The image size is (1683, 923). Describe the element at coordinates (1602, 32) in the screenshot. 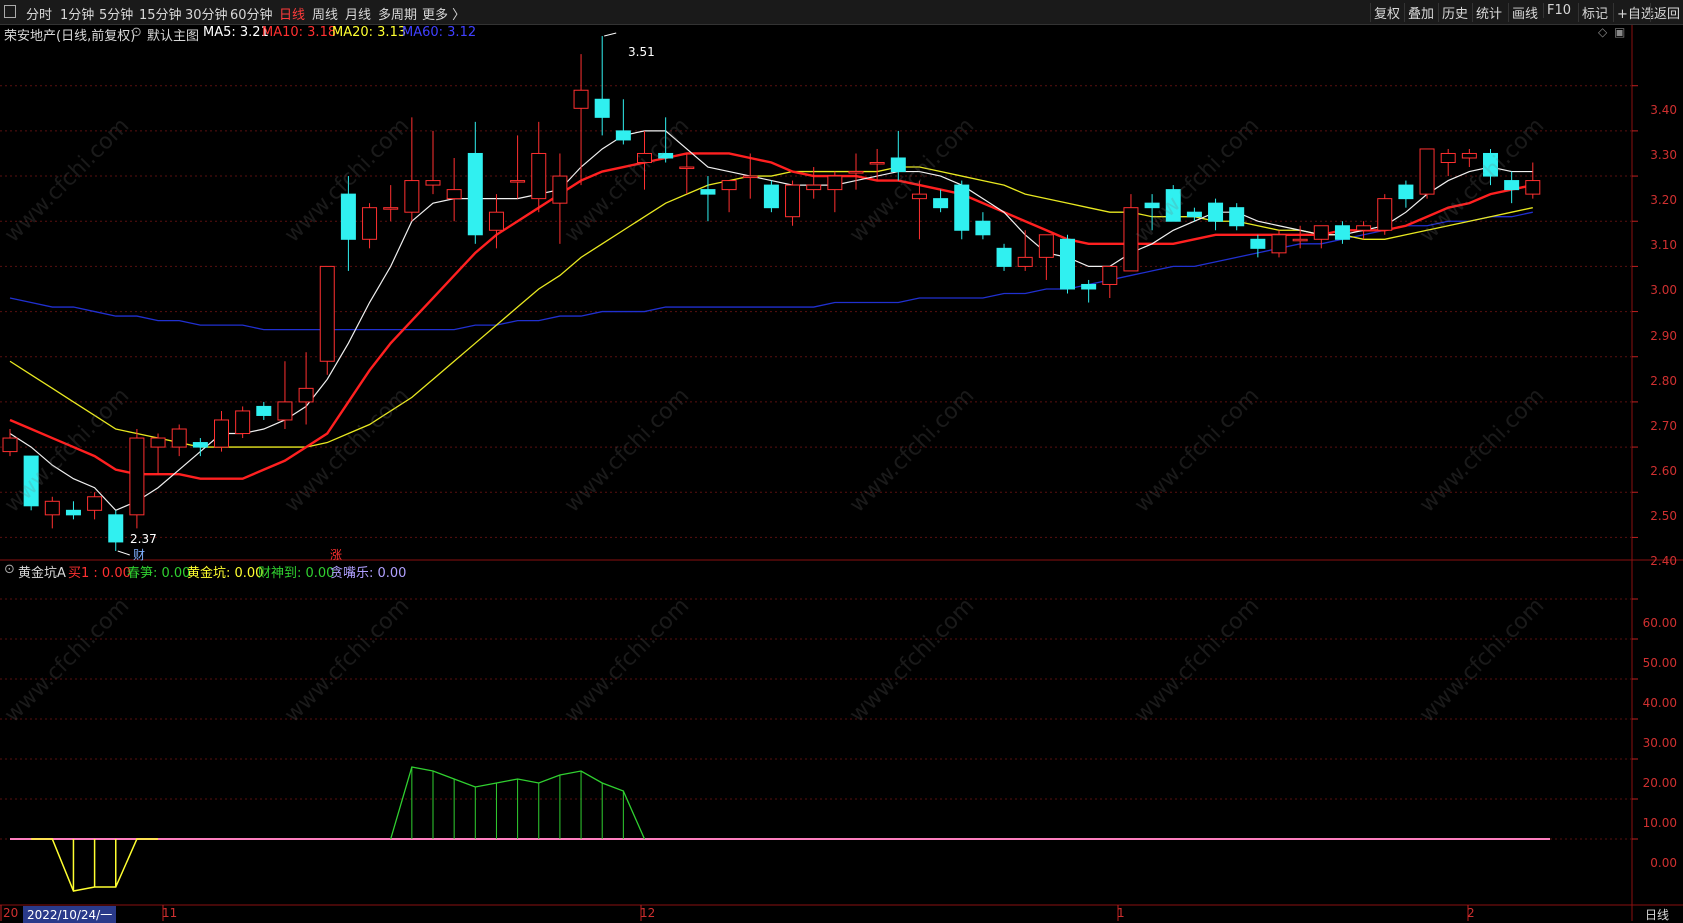

I see `diamond-icon: ◇` at that location.